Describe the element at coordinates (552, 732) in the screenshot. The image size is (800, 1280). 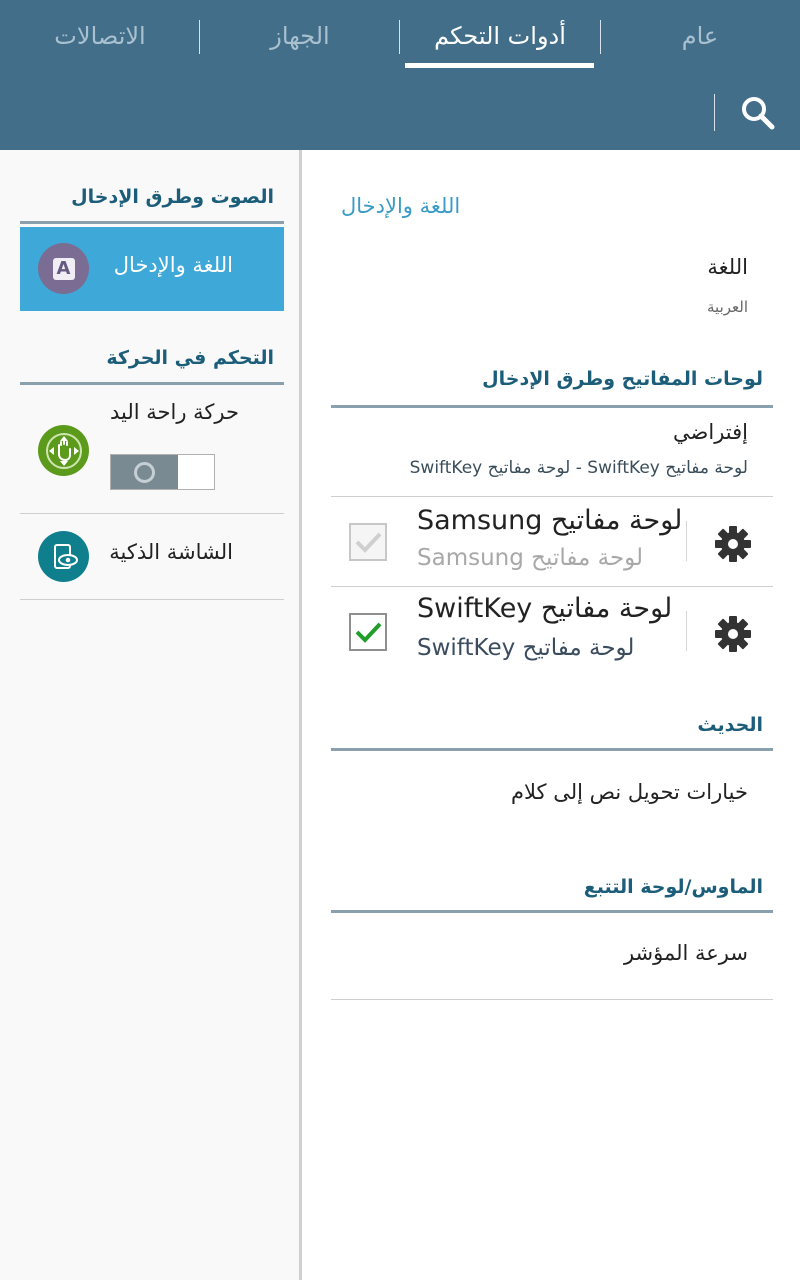
I see `section-header-speech: الحديث` at that location.